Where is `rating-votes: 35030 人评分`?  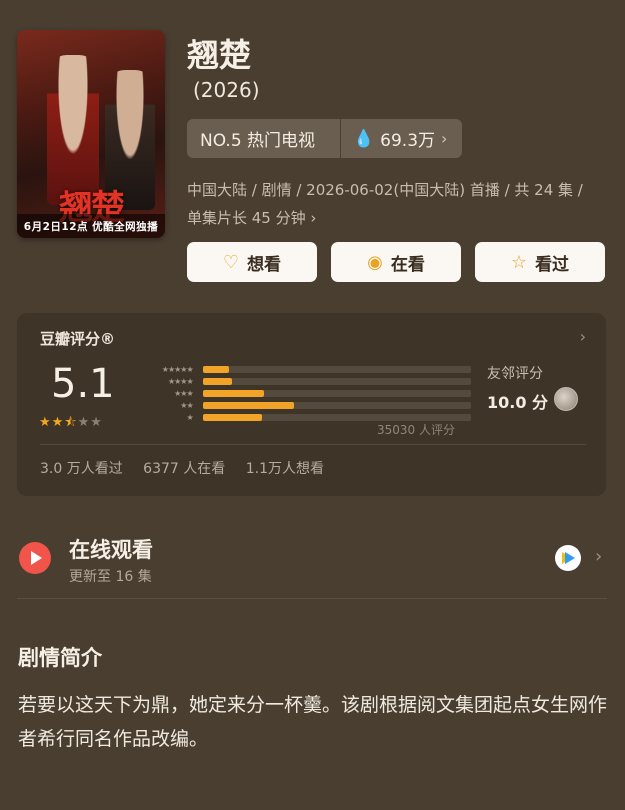
rating-votes: 35030 人评分 is located at coordinates (416, 430).